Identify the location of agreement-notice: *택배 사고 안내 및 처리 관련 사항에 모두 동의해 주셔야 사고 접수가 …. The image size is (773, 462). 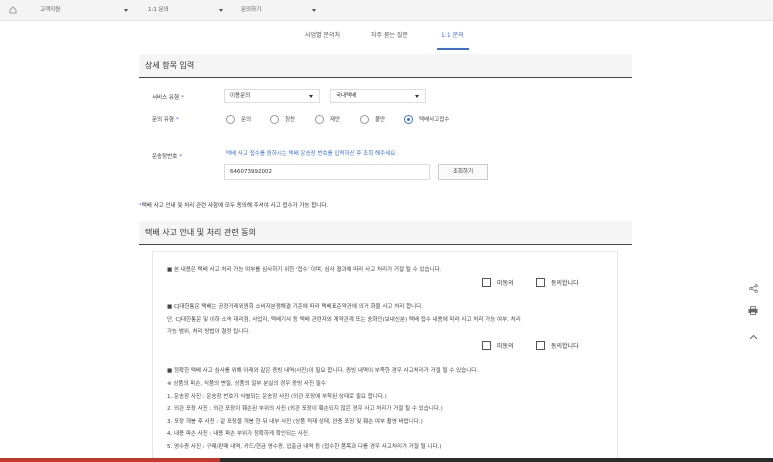
(234, 206).